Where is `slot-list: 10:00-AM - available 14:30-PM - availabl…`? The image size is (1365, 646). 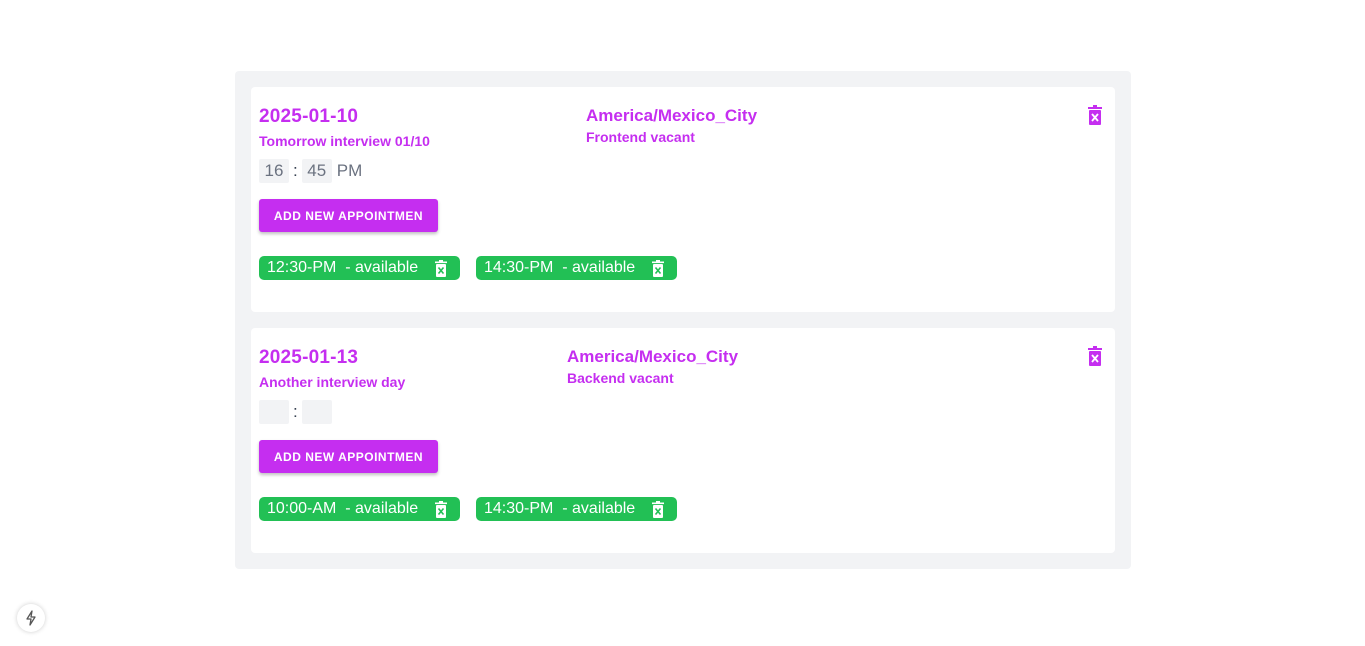 slot-list: 10:00-AM - available 14:30-PM - availabl… is located at coordinates (468, 509).